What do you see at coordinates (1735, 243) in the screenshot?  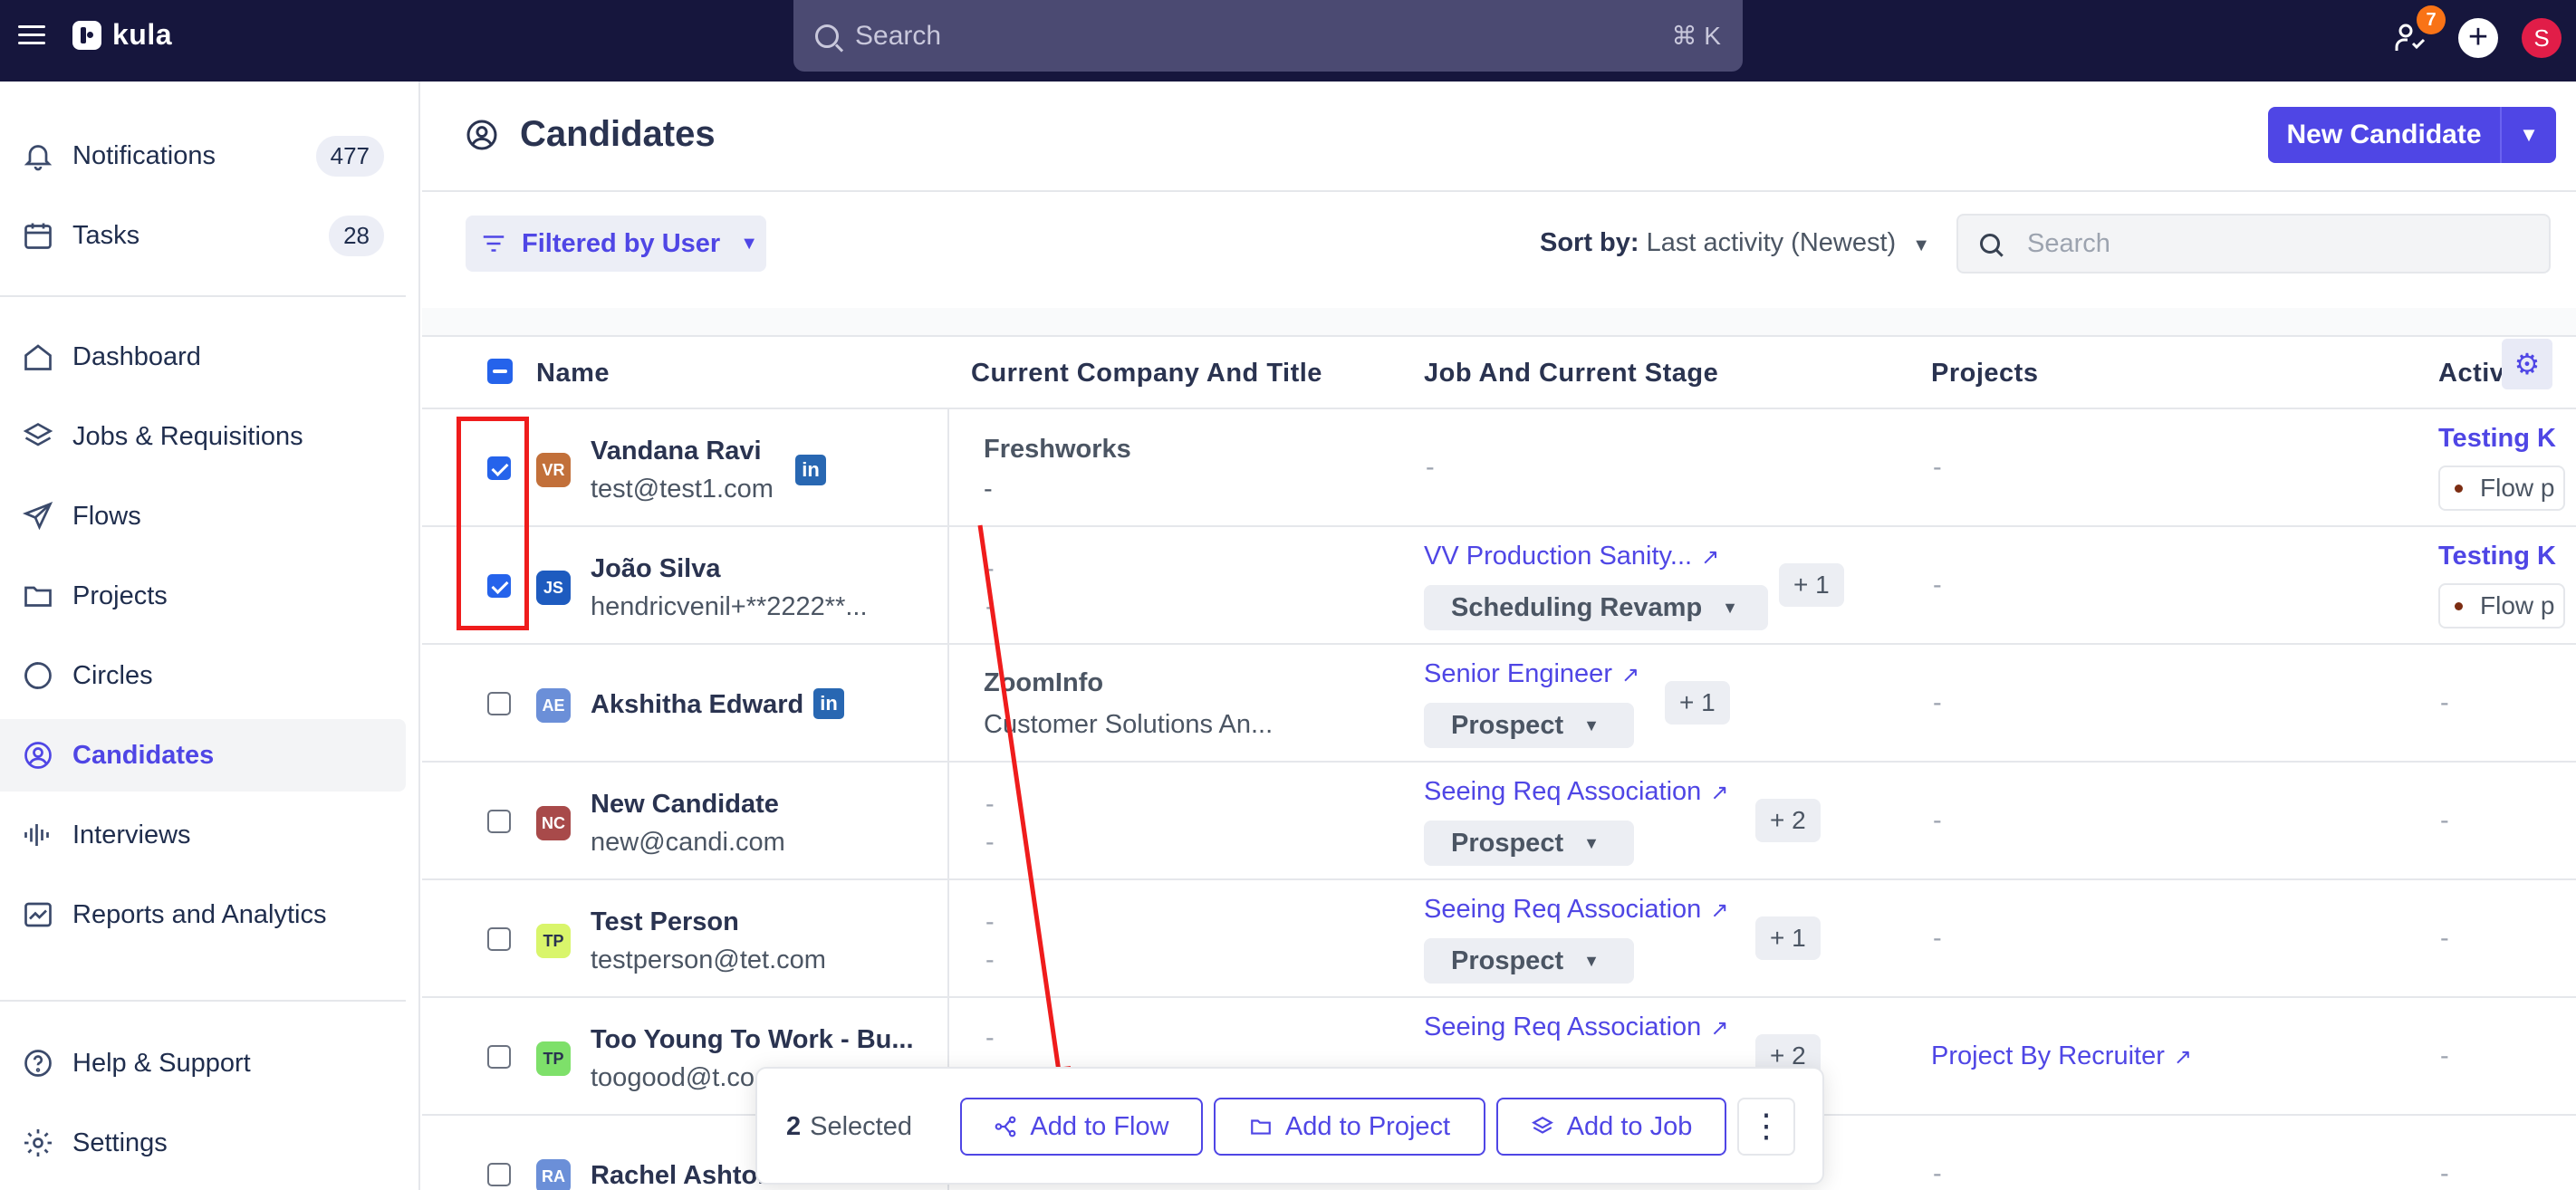 I see `sort-dropdown: Sort by: Last activity (Newest) ▼` at bounding box center [1735, 243].